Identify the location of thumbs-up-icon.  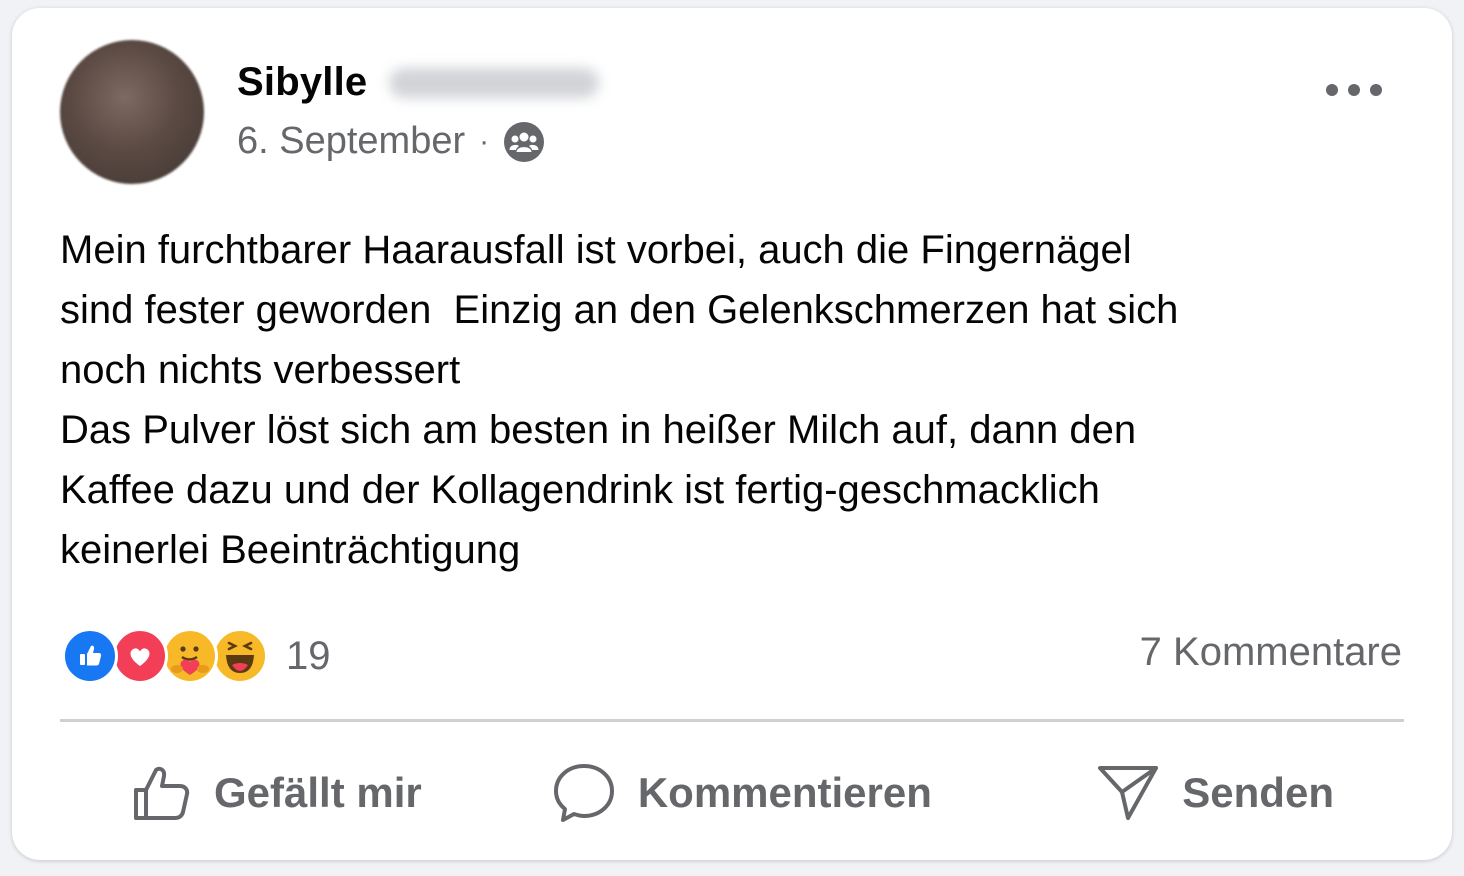
(162, 793).